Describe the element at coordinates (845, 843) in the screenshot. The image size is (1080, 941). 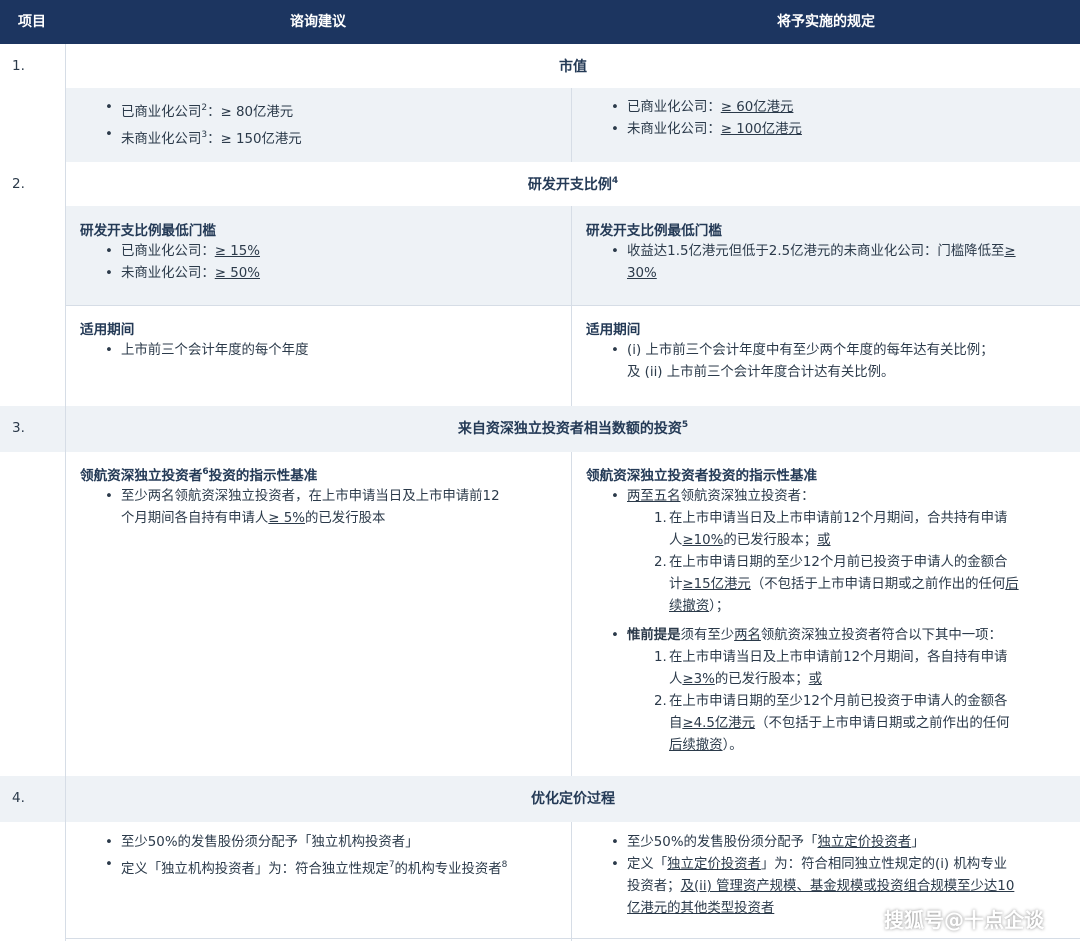
I see `list-item: 至少50%的发售股份须分配予「独立定价投资者」` at that location.